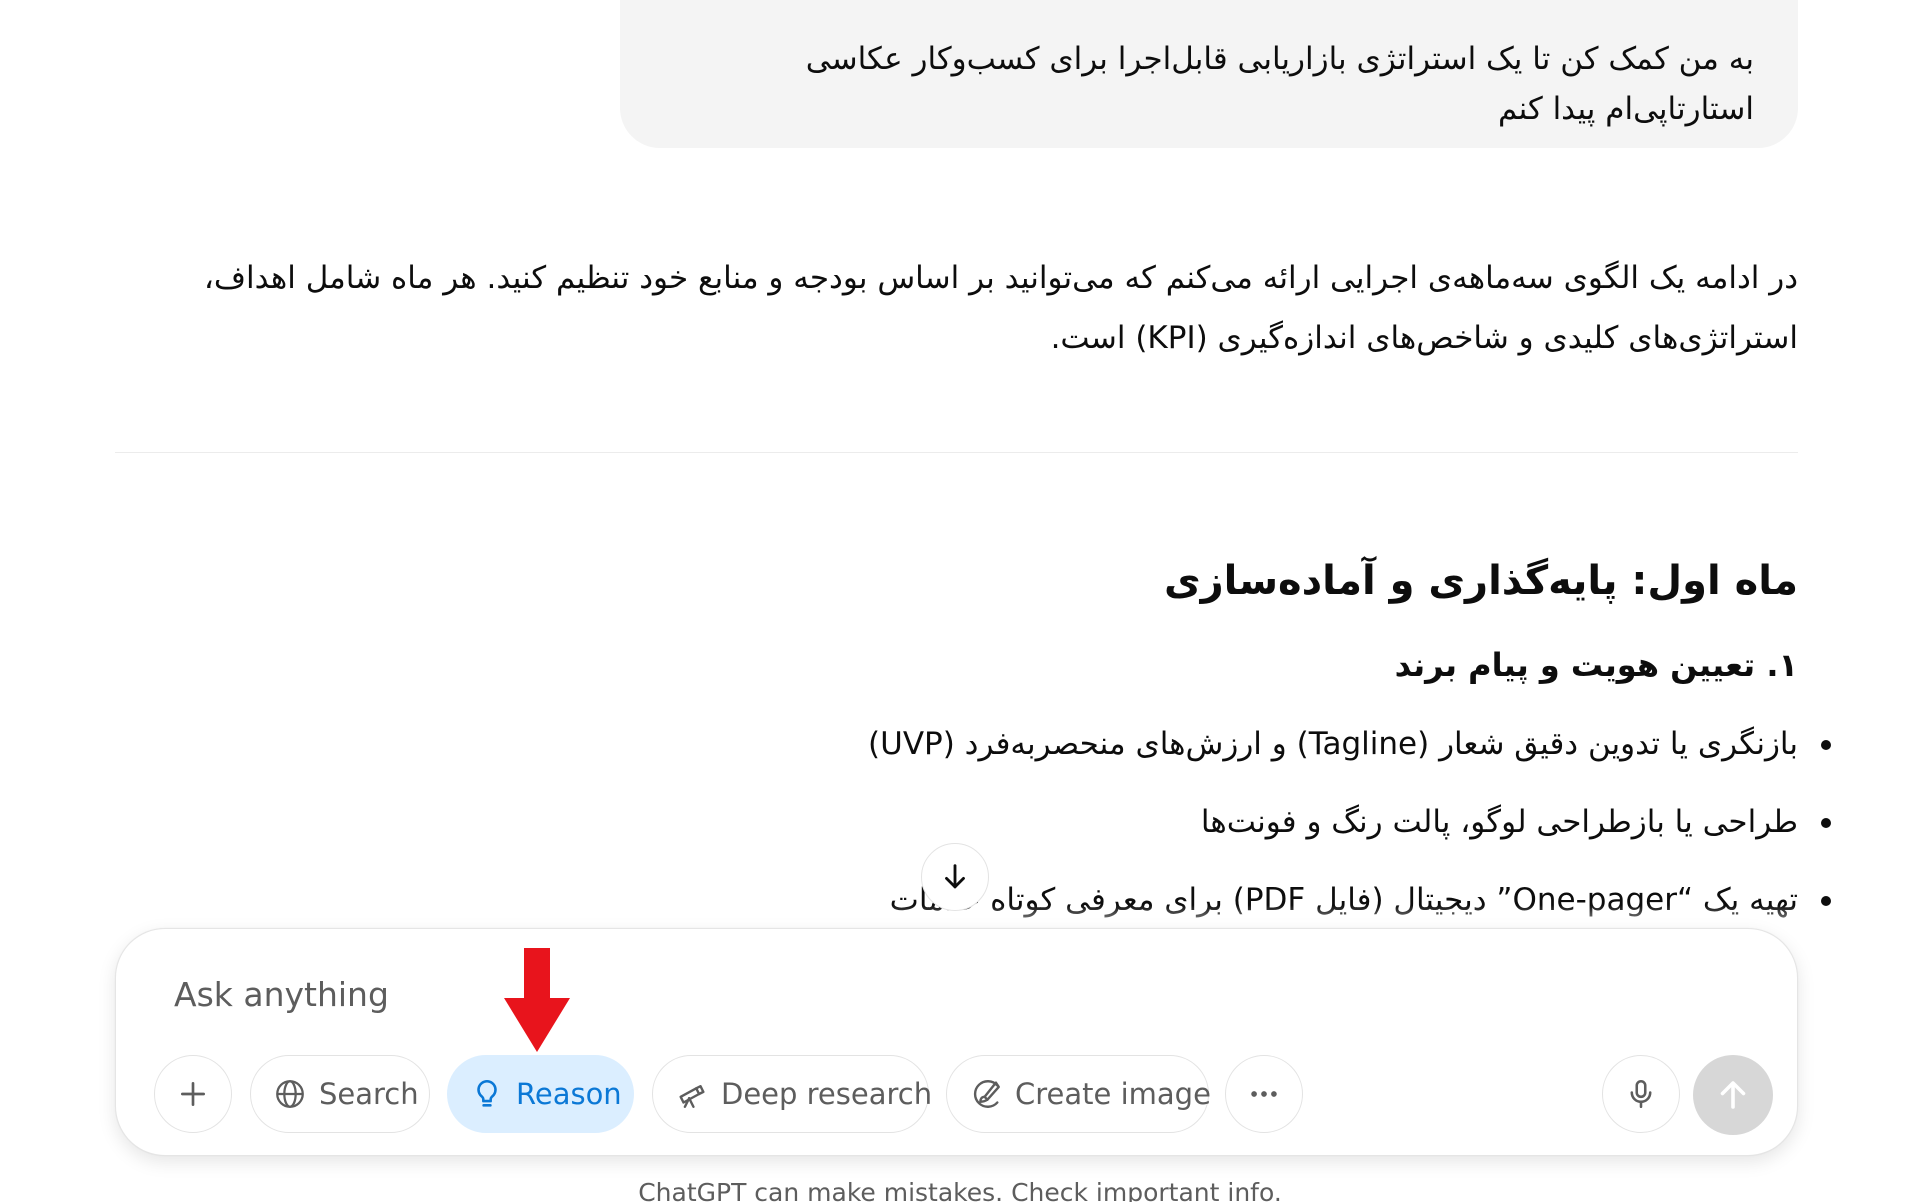 Image resolution: width=1920 pixels, height=1202 pixels. Describe the element at coordinates (1113, 1094) in the screenshot. I see `create-image-button-label: Create image` at that location.